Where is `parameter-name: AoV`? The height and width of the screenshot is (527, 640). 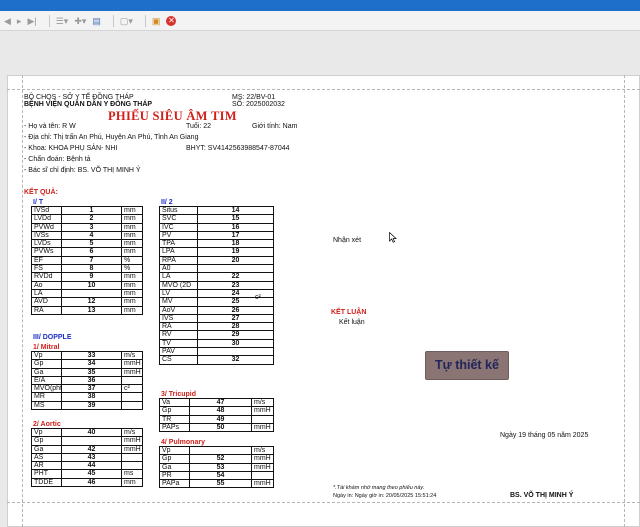 parameter-name: AoV is located at coordinates (178, 310).